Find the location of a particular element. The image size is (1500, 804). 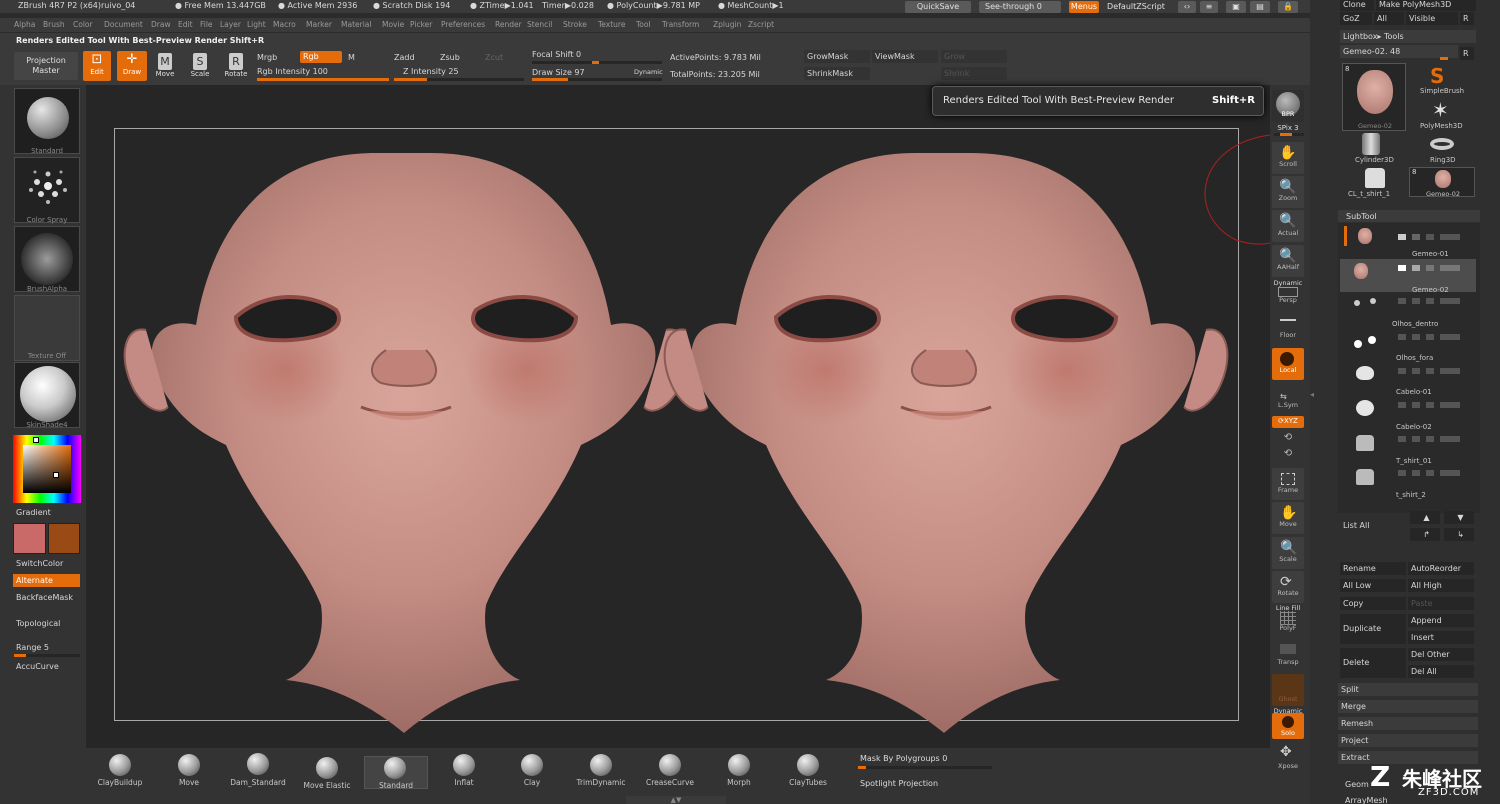

switch-color-button: SwitchColor is located at coordinates (46, 563).